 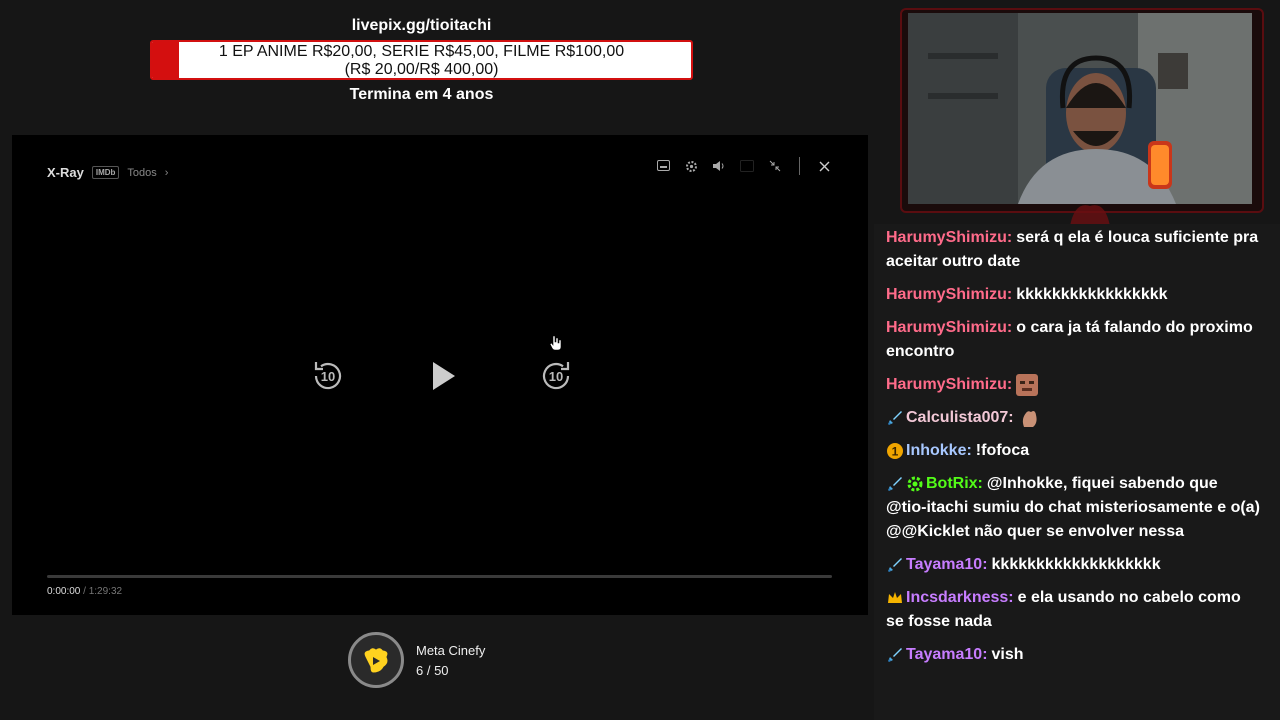 What do you see at coordinates (960, 417) in the screenshot?
I see `chat-username: Calculista007:` at bounding box center [960, 417].